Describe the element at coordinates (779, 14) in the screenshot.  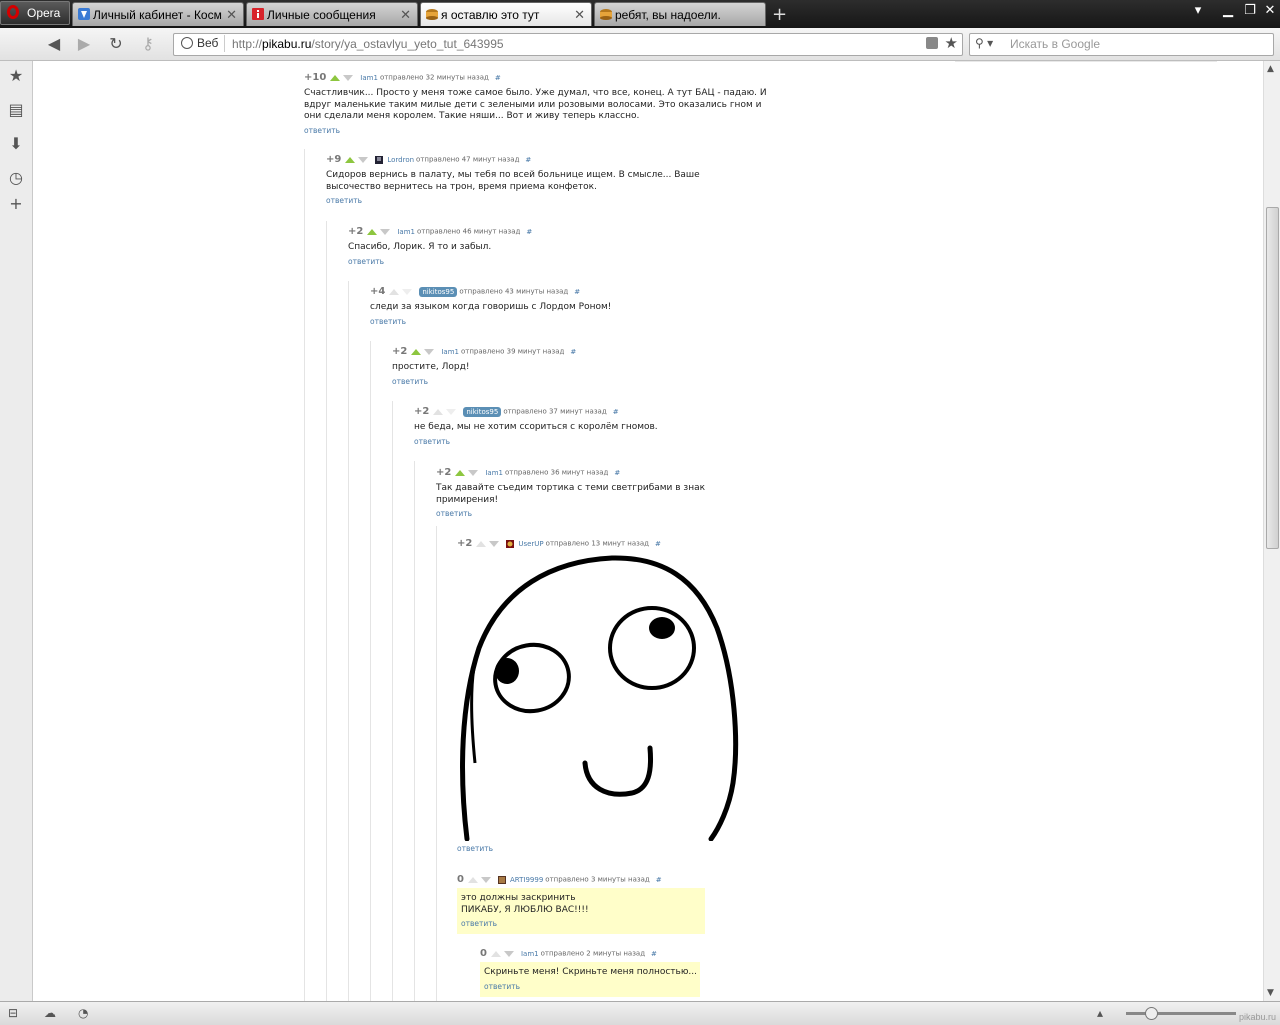
I see `new-tab-button: +` at that location.